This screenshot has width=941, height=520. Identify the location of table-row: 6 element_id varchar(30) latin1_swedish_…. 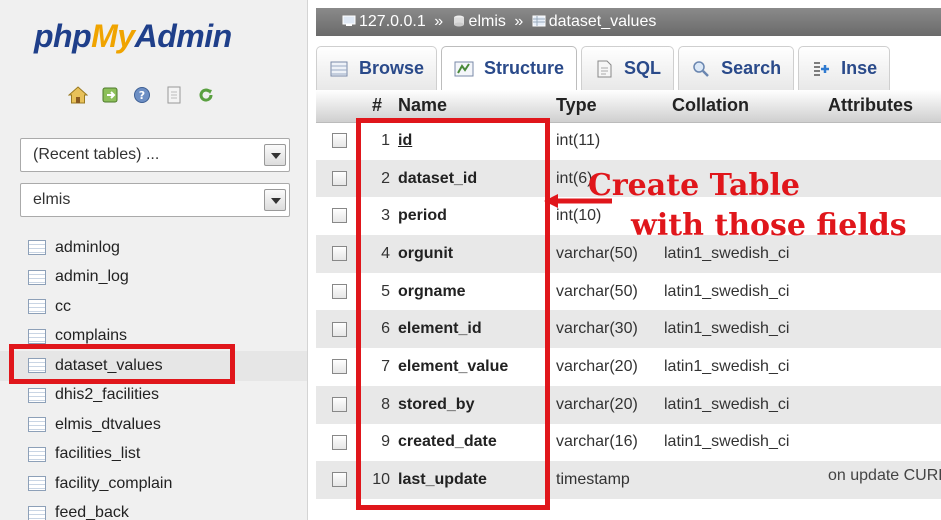
(628, 329).